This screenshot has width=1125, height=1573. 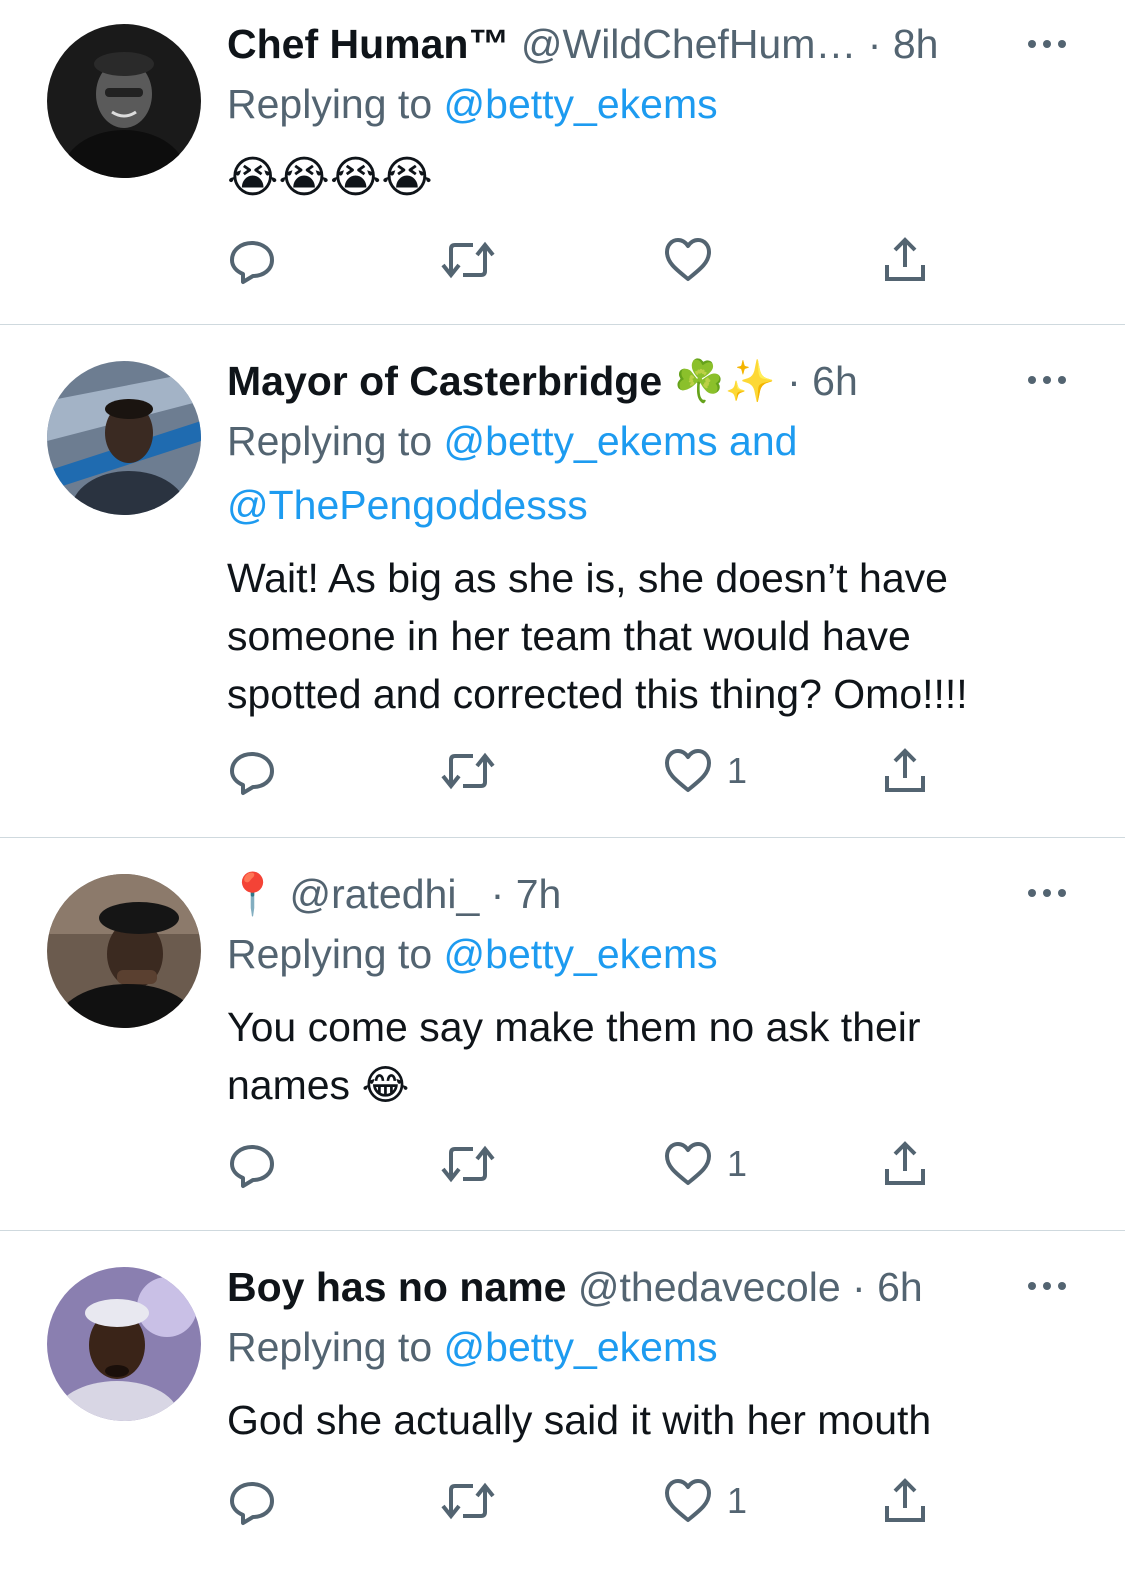 I want to click on tweet-text-line: someone in her team that would have, so click(x=569, y=636).